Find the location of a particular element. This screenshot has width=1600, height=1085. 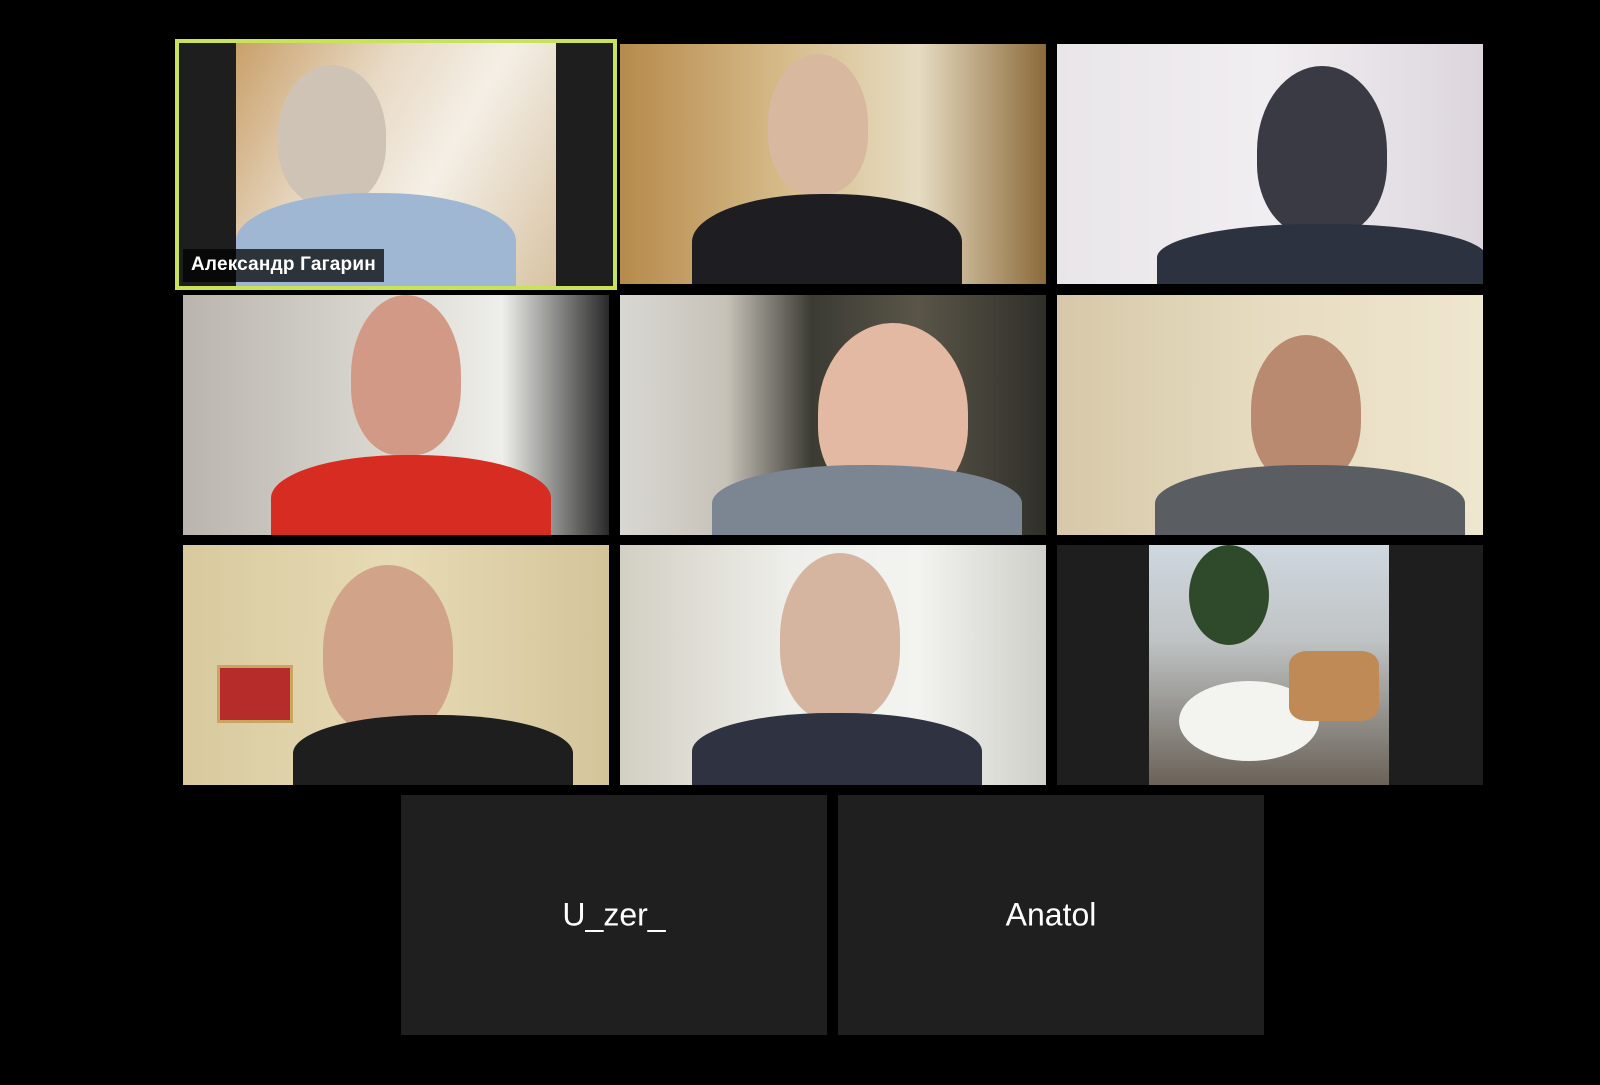

participant-name: U_zer_ is located at coordinates (614, 914).